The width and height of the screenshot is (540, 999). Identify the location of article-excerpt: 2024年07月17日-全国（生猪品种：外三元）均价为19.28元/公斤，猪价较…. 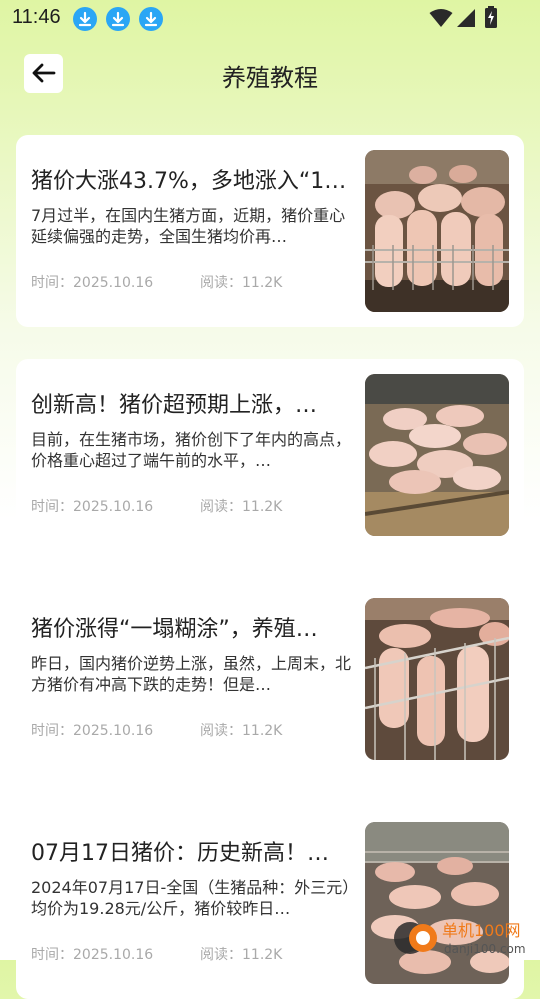
(191, 898).